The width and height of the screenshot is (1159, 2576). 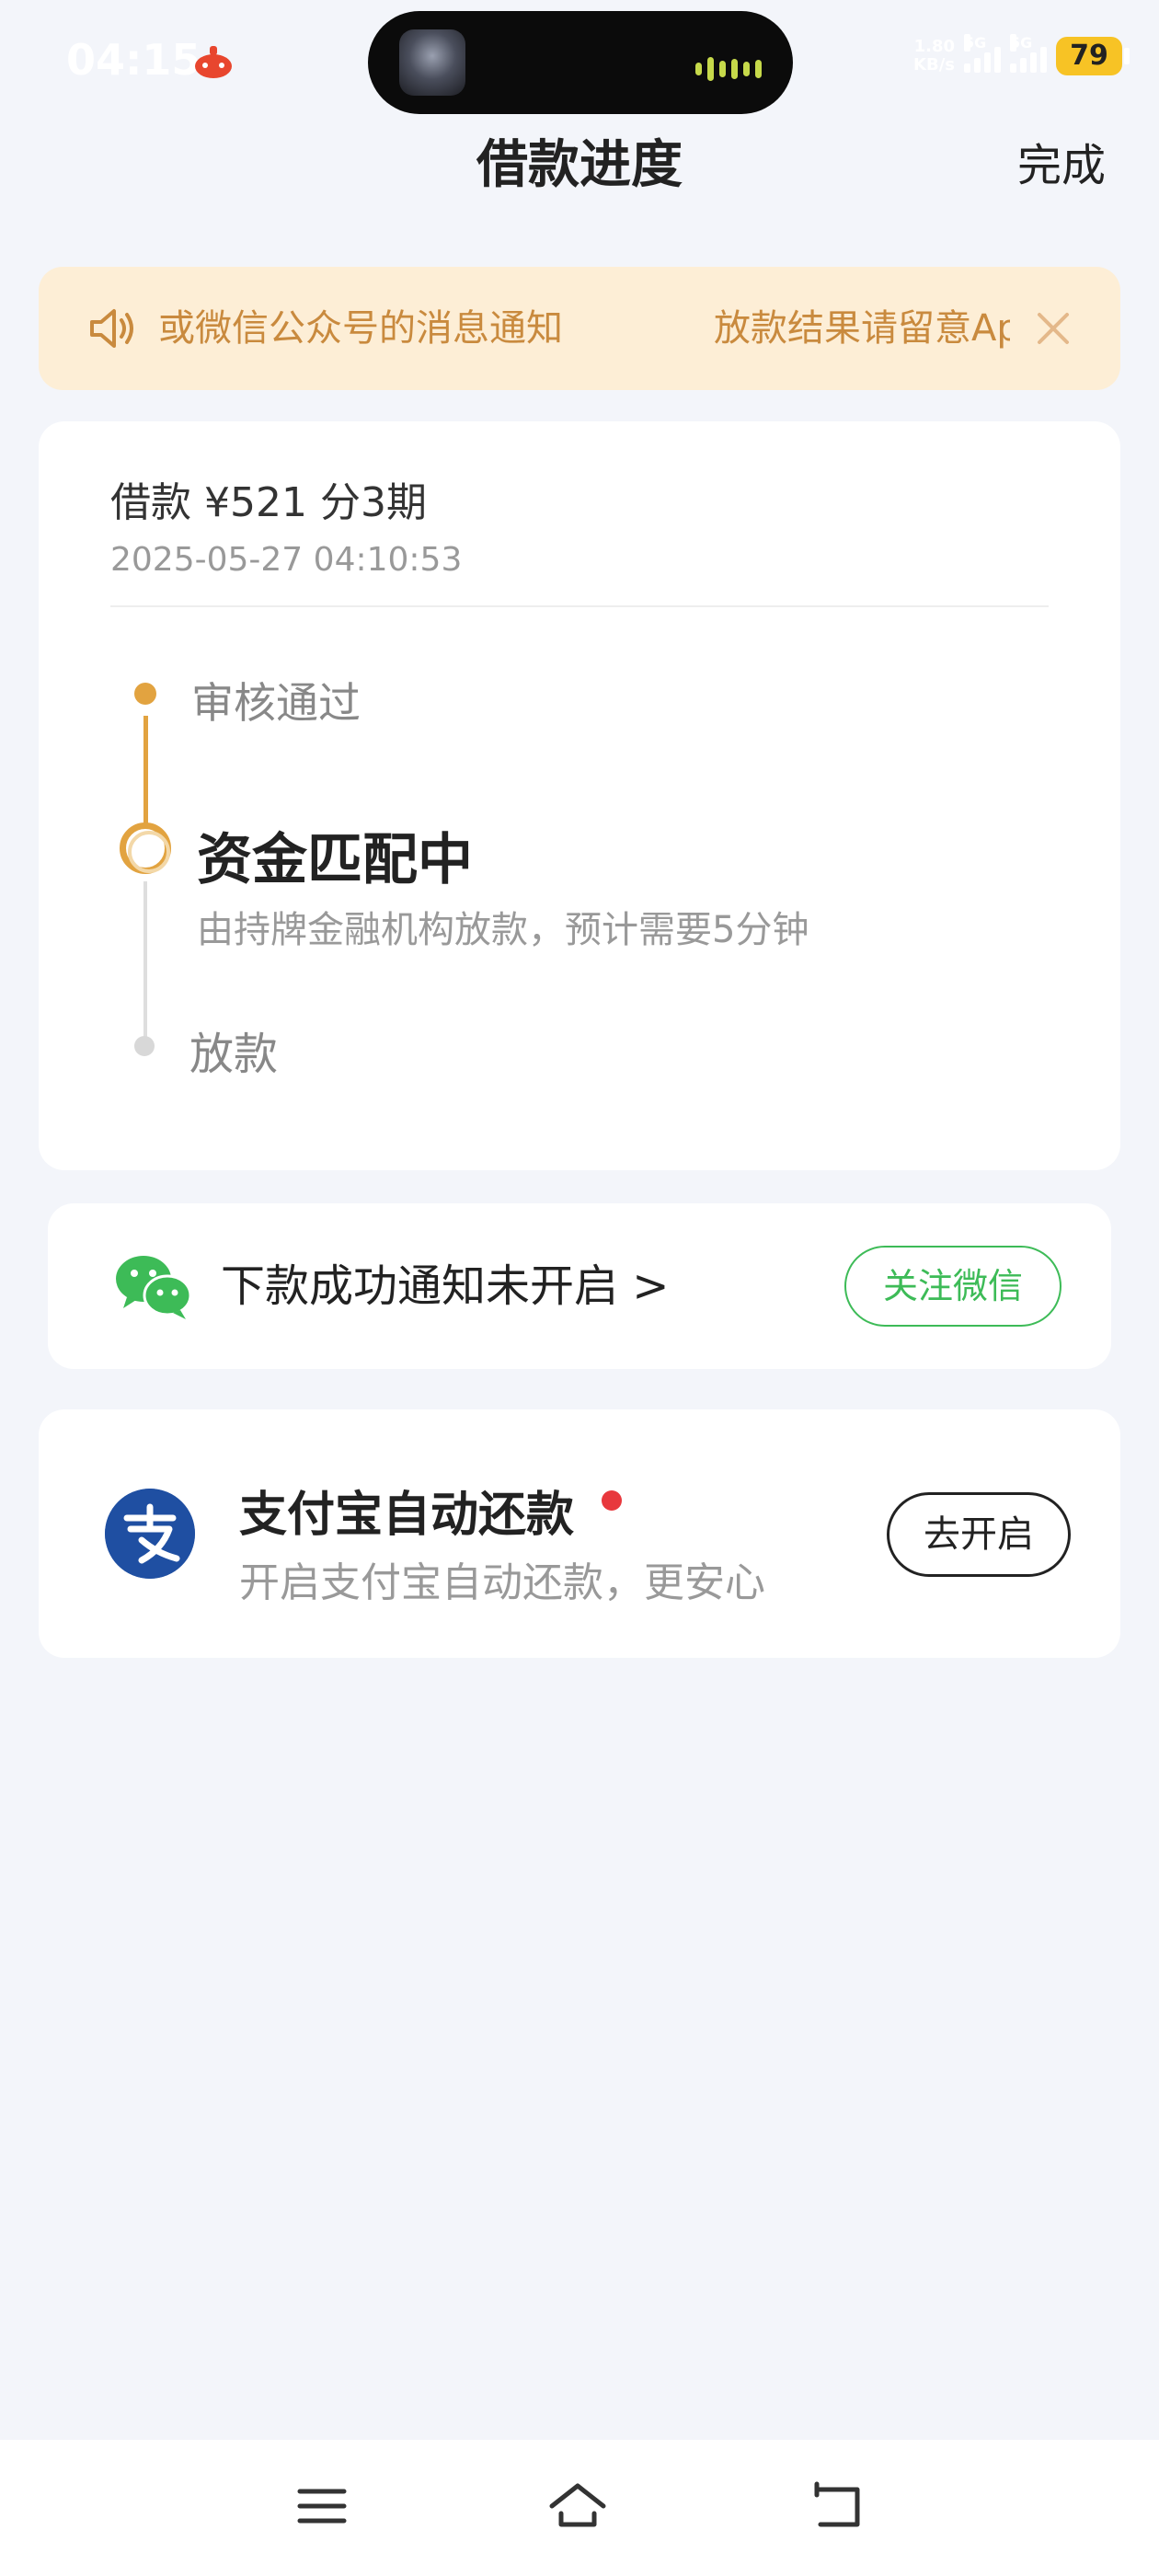 What do you see at coordinates (432, 62) in the screenshot?
I see `media-thumbnail` at bounding box center [432, 62].